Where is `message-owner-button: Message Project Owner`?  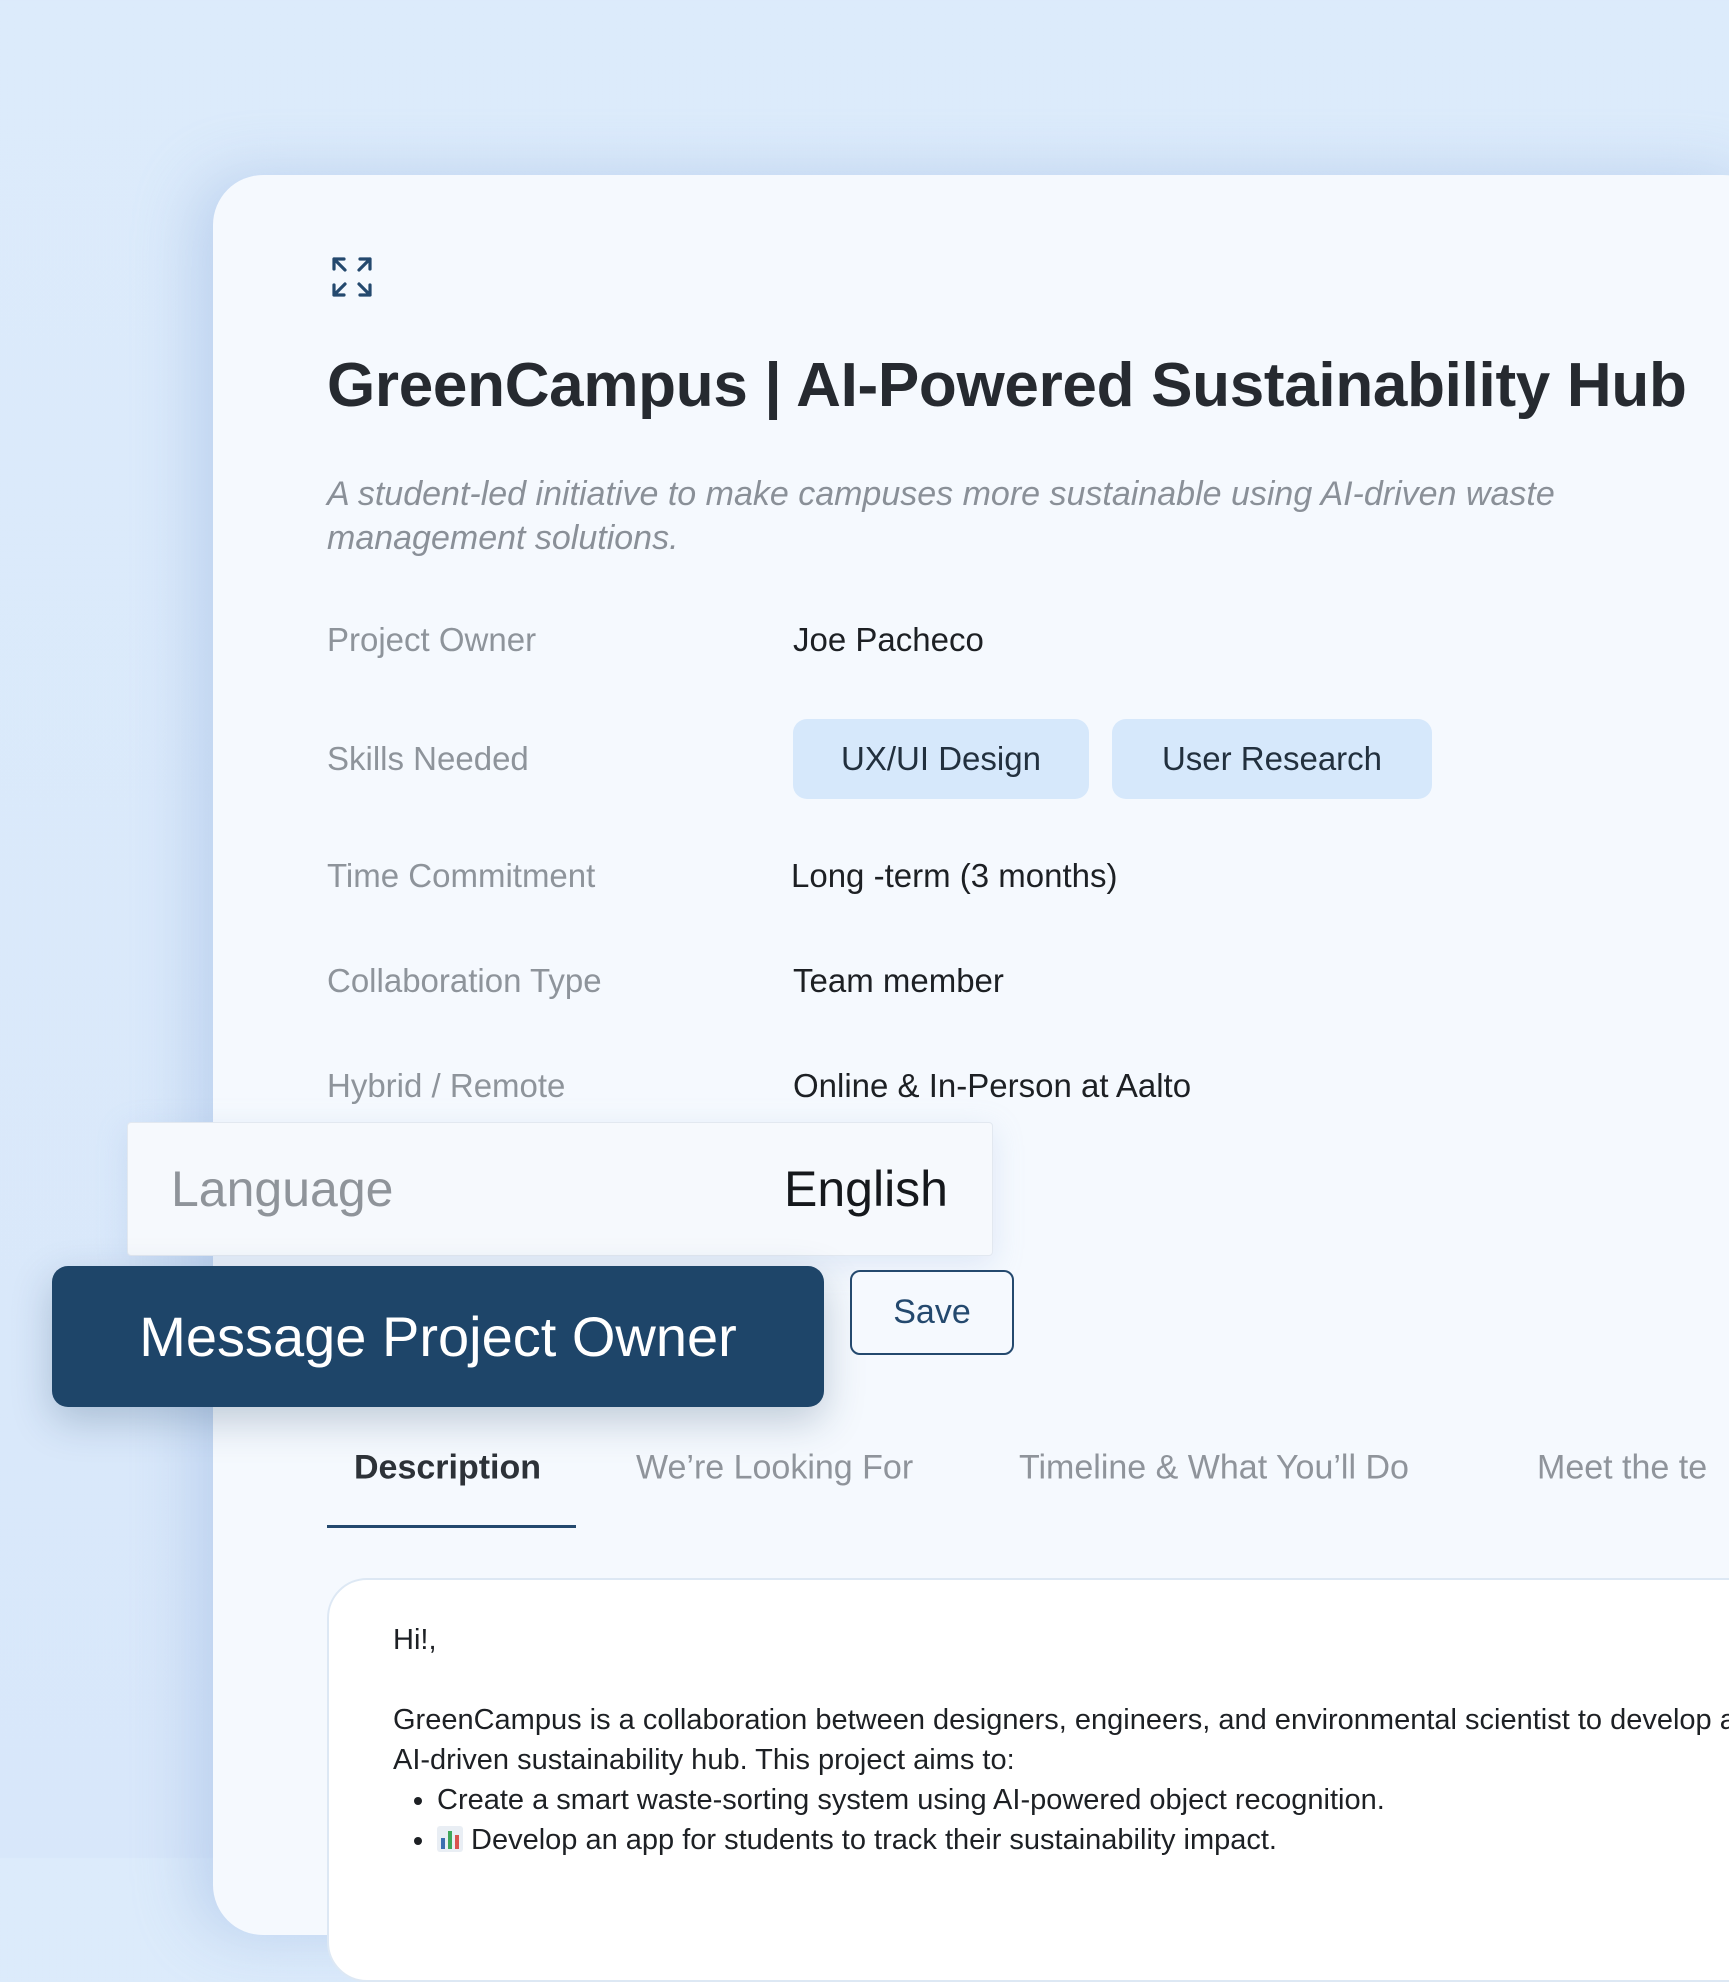 message-owner-button: Message Project Owner is located at coordinates (438, 1336).